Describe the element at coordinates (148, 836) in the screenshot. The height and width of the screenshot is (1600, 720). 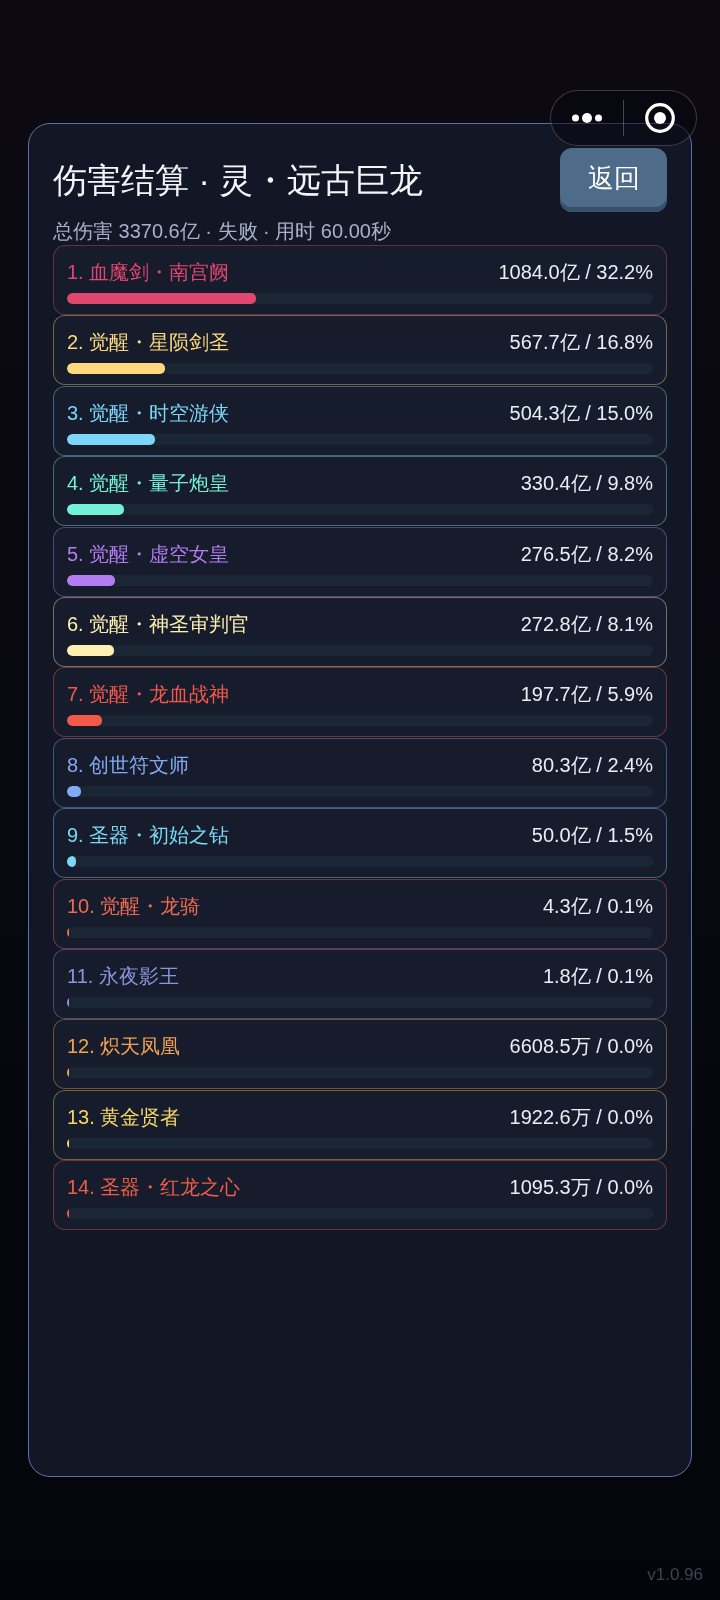
I see `hero-name: 9. 圣器・初始之钻` at that location.